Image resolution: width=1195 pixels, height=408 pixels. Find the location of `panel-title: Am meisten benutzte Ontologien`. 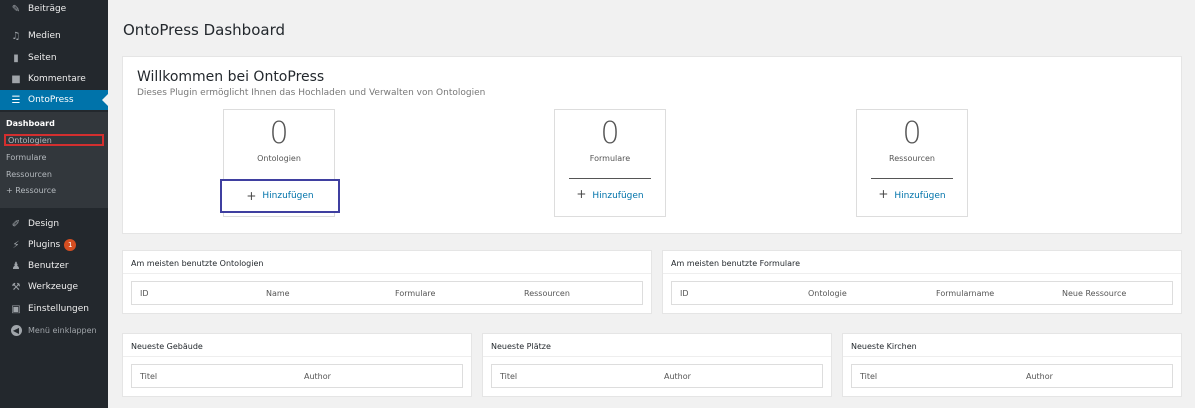

panel-title: Am meisten benutzte Ontologien is located at coordinates (197, 263).